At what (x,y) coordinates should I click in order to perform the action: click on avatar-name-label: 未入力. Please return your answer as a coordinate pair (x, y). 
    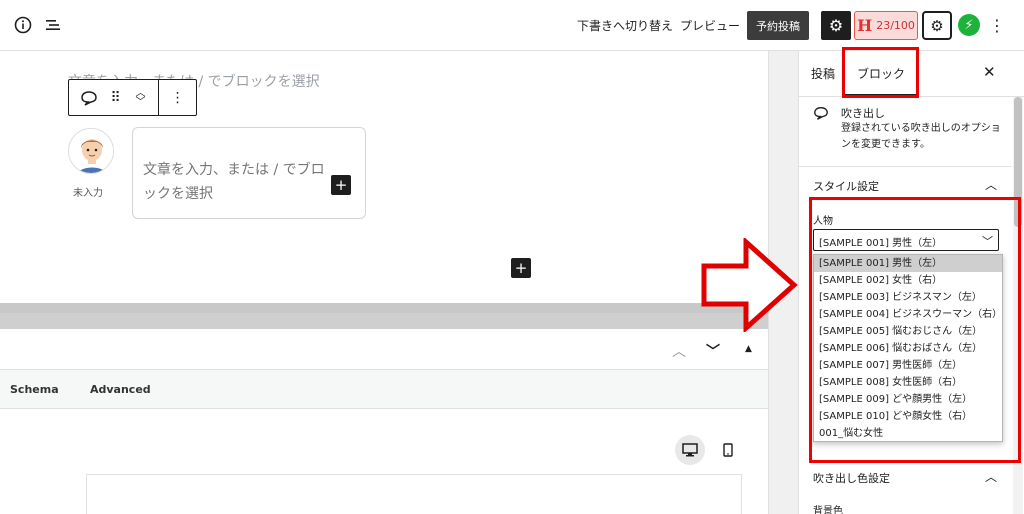
    Looking at the image, I should click on (88, 193).